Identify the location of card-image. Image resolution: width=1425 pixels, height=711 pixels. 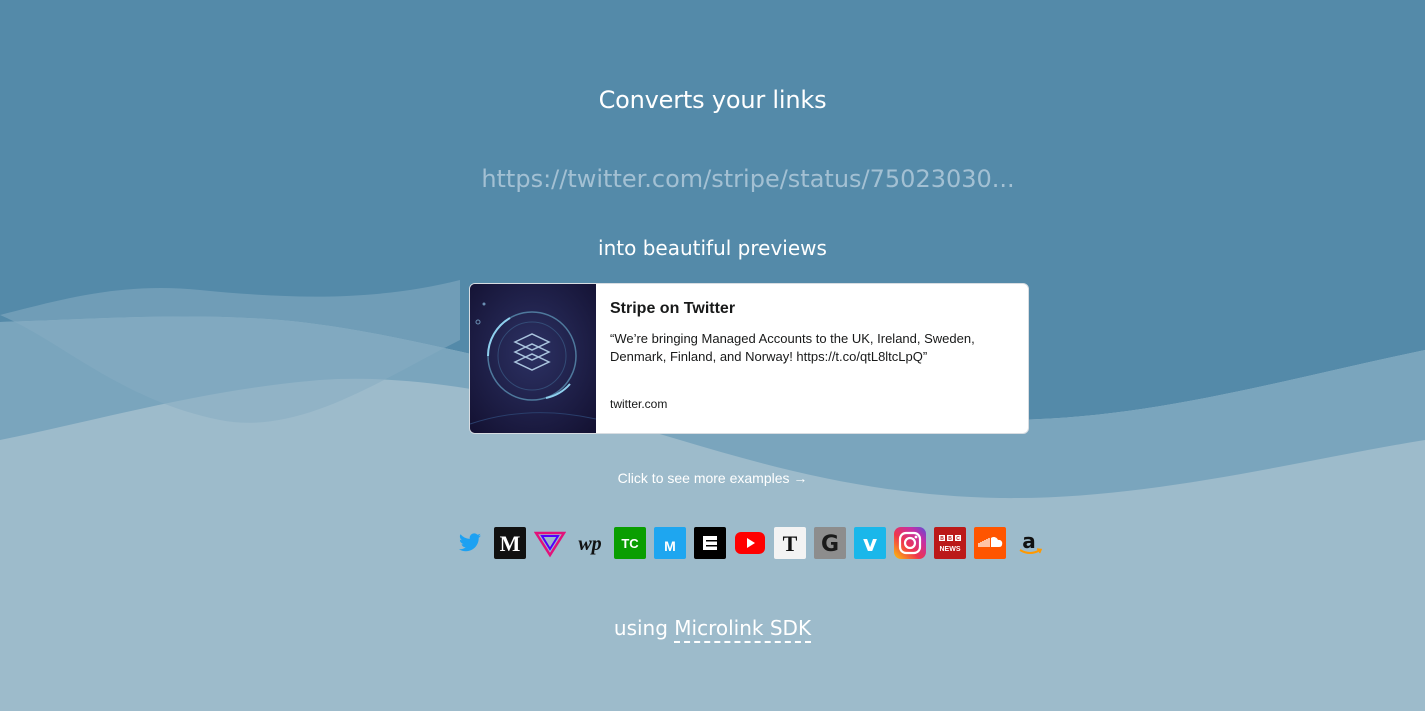
(533, 358).